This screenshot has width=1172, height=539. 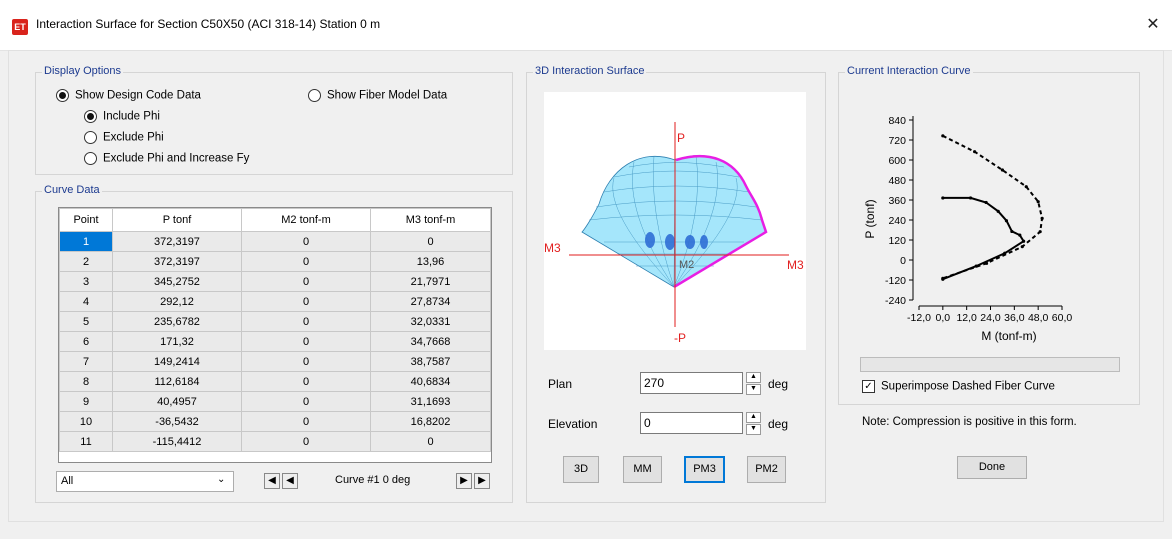 What do you see at coordinates (166, 158) in the screenshot?
I see `radio-exclude-phi-increase-fy: Exclude Phi and Increase Fy` at bounding box center [166, 158].